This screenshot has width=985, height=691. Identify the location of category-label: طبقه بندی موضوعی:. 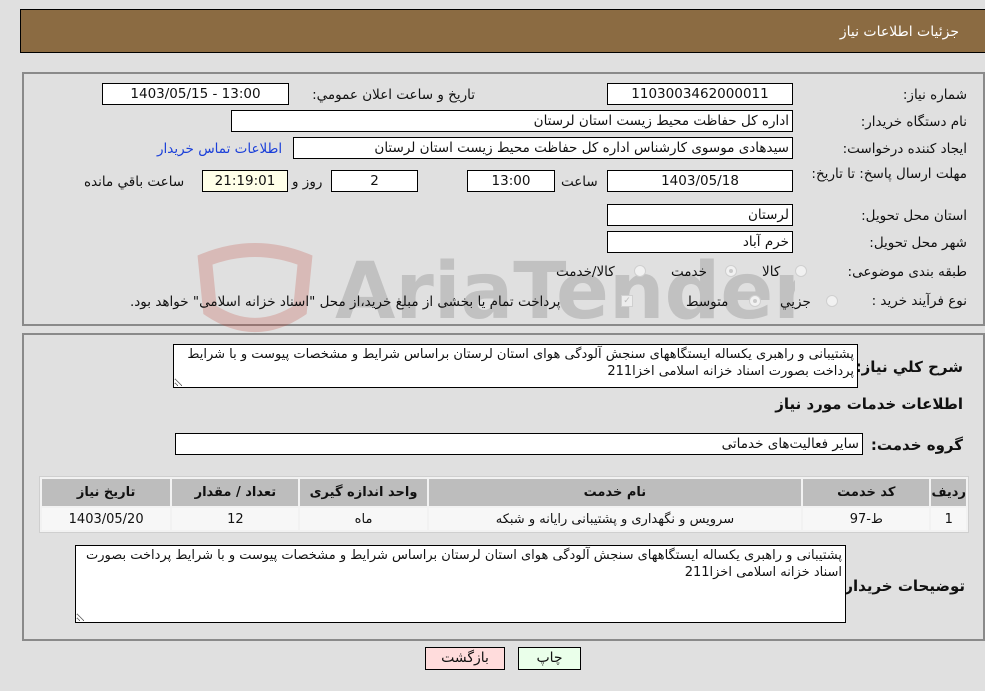
(907, 272).